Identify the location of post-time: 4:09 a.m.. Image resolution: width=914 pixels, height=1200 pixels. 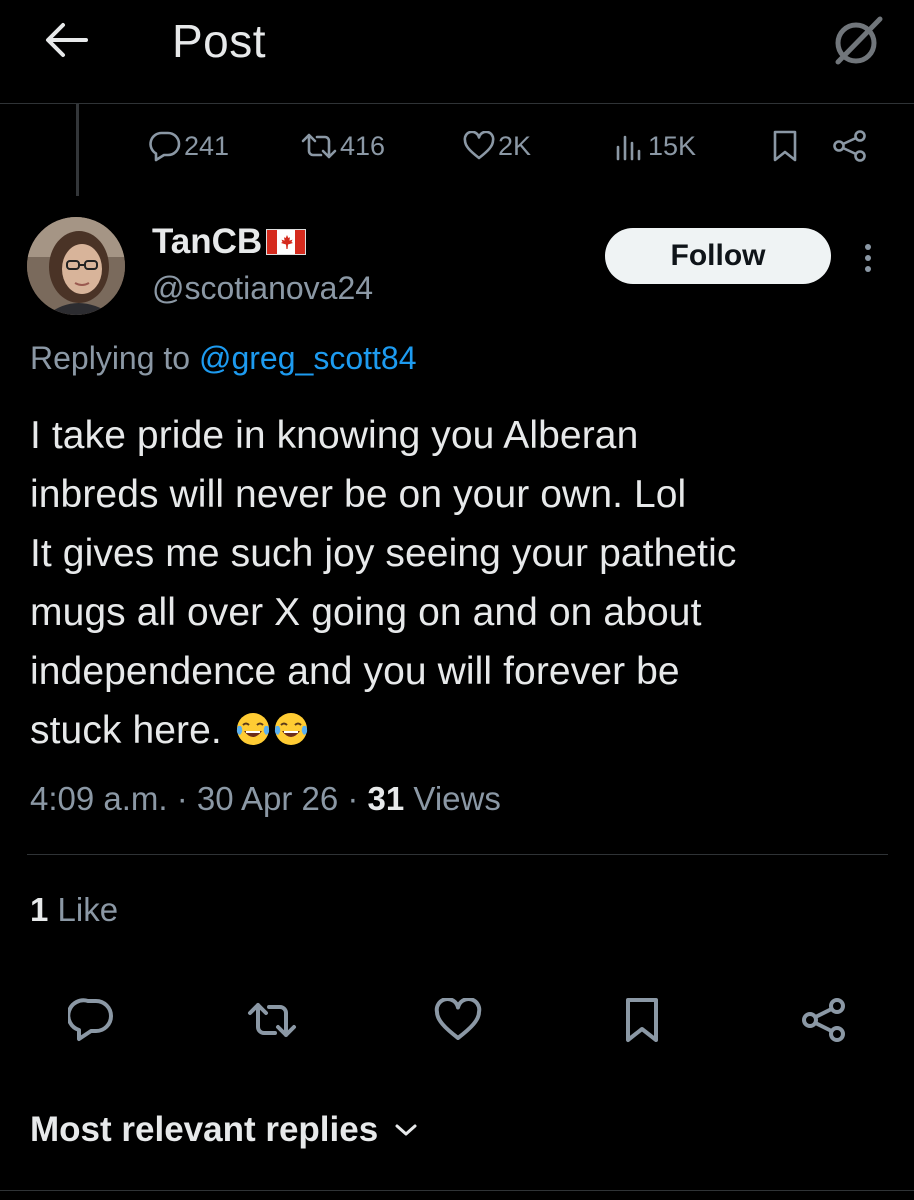
(99, 798).